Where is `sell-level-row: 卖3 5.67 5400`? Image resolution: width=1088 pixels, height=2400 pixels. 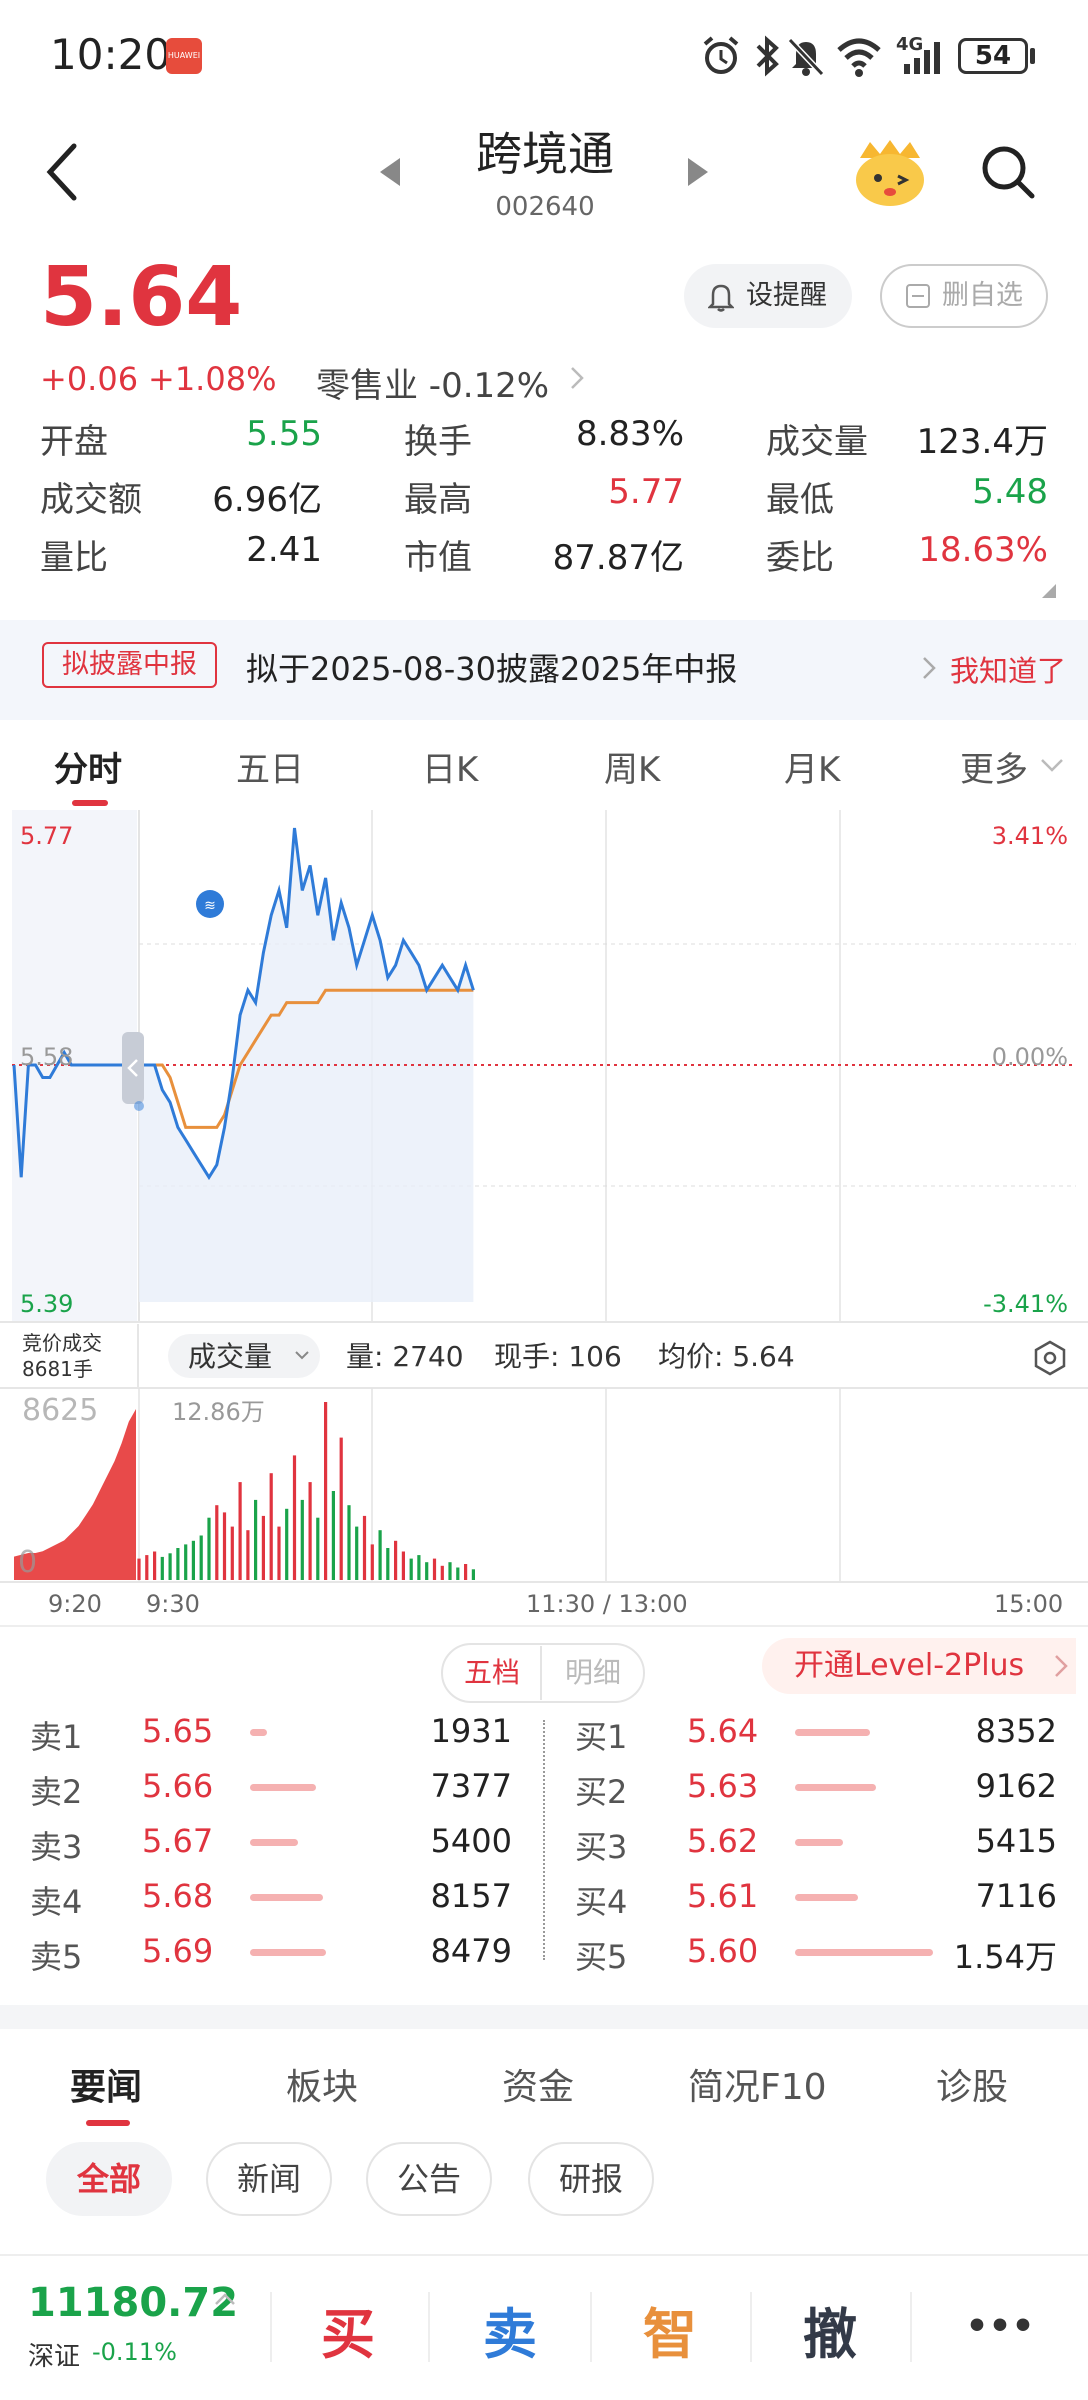
sell-level-row: 卖3 5.67 5400 is located at coordinates (270, 1849).